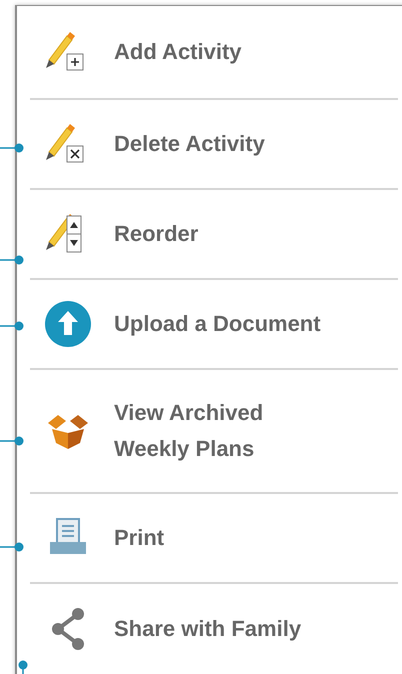  What do you see at coordinates (214, 53) in the screenshot?
I see `menu-item: Add Activity` at bounding box center [214, 53].